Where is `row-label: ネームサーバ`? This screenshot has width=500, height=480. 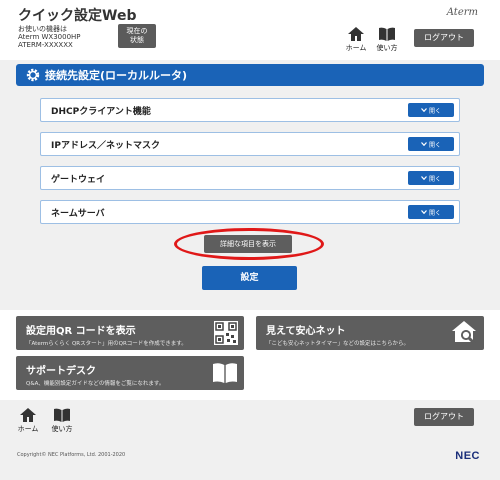 row-label: ネームサーバ is located at coordinates (78, 214).